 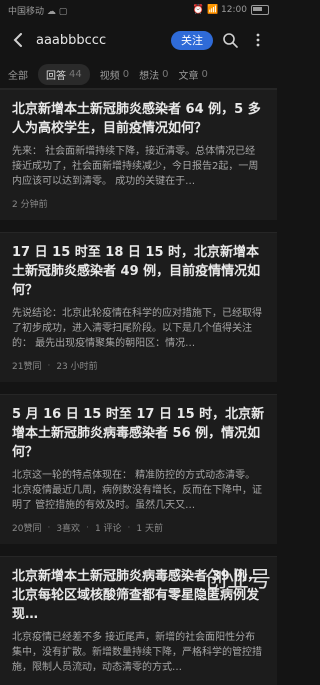 I want to click on status-right: ⏰ 📶 12:00, so click(x=231, y=10).